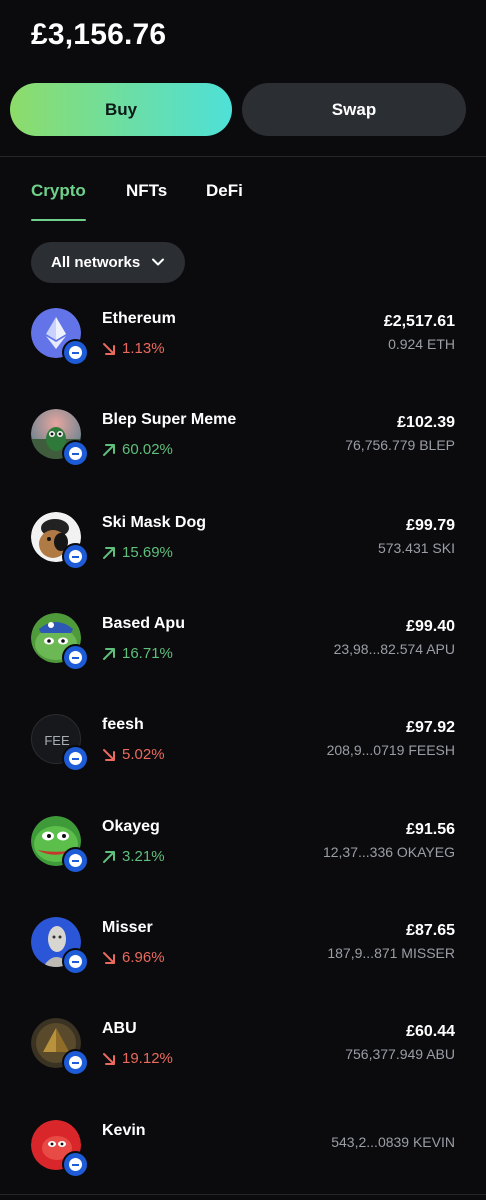 This screenshot has height=1200, width=486. Describe the element at coordinates (243, 1194) in the screenshot. I see `bottom-divider` at that location.